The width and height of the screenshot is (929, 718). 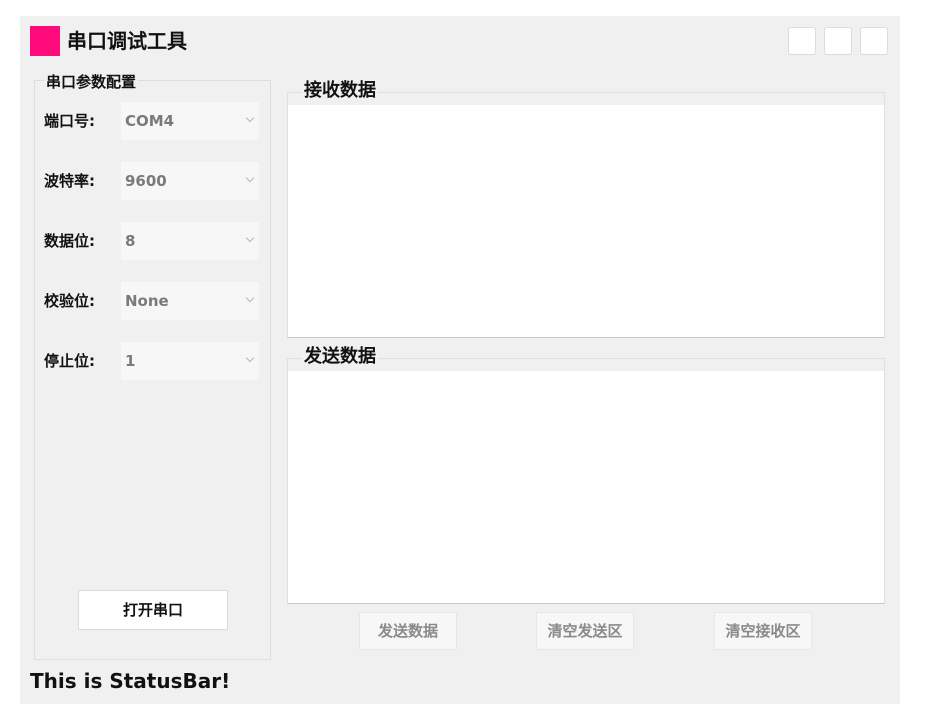 I want to click on data-bits-select: 8, so click(x=190, y=241).